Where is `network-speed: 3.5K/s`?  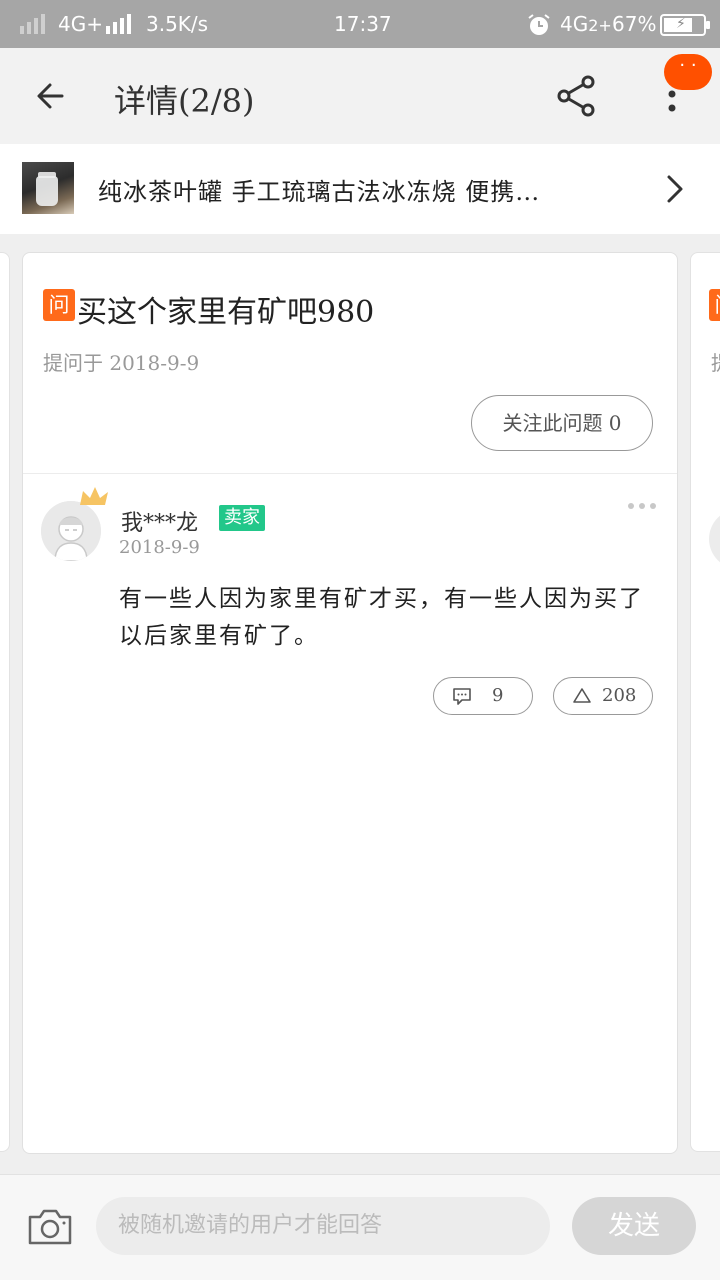 network-speed: 3.5K/s is located at coordinates (177, 24).